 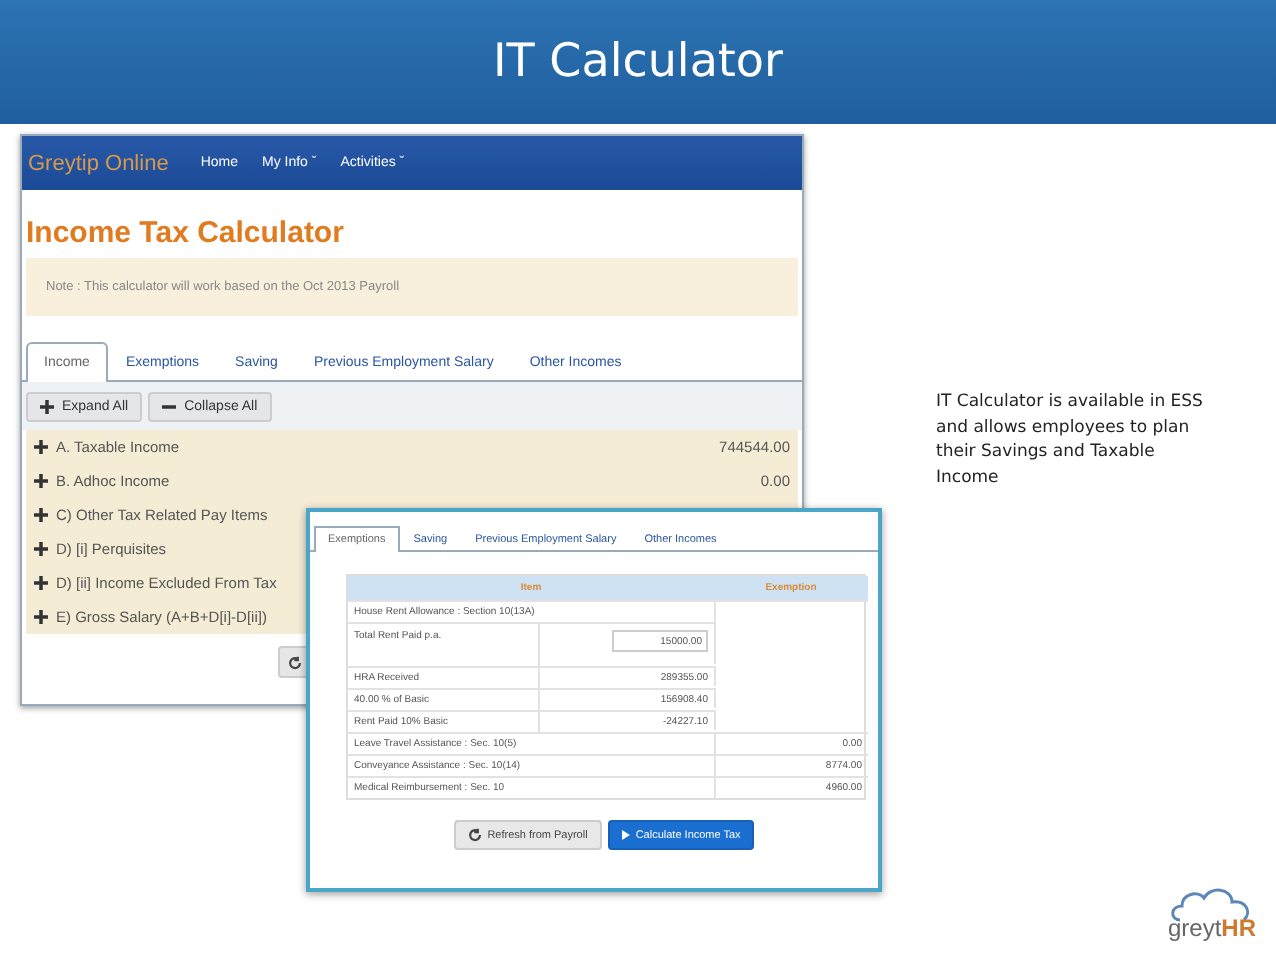 I want to click on description-text: IT Calculator is available in ESS and allows employees to plan their Savings and Taxable Income, so click(x=1070, y=440).